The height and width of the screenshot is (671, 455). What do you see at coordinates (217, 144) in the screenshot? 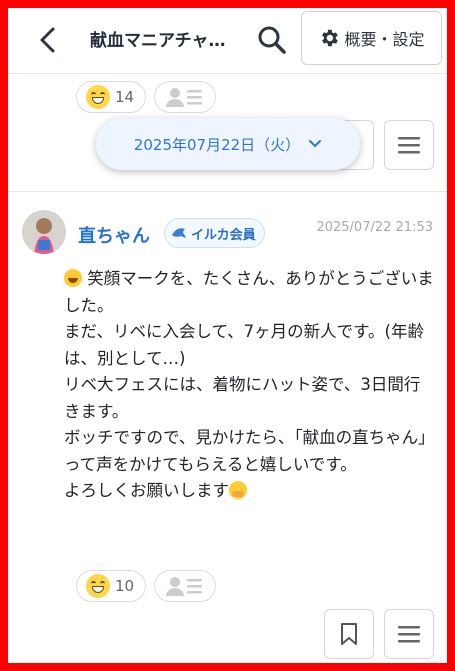
I see `date-label: 2025年07月22日（火）` at bounding box center [217, 144].